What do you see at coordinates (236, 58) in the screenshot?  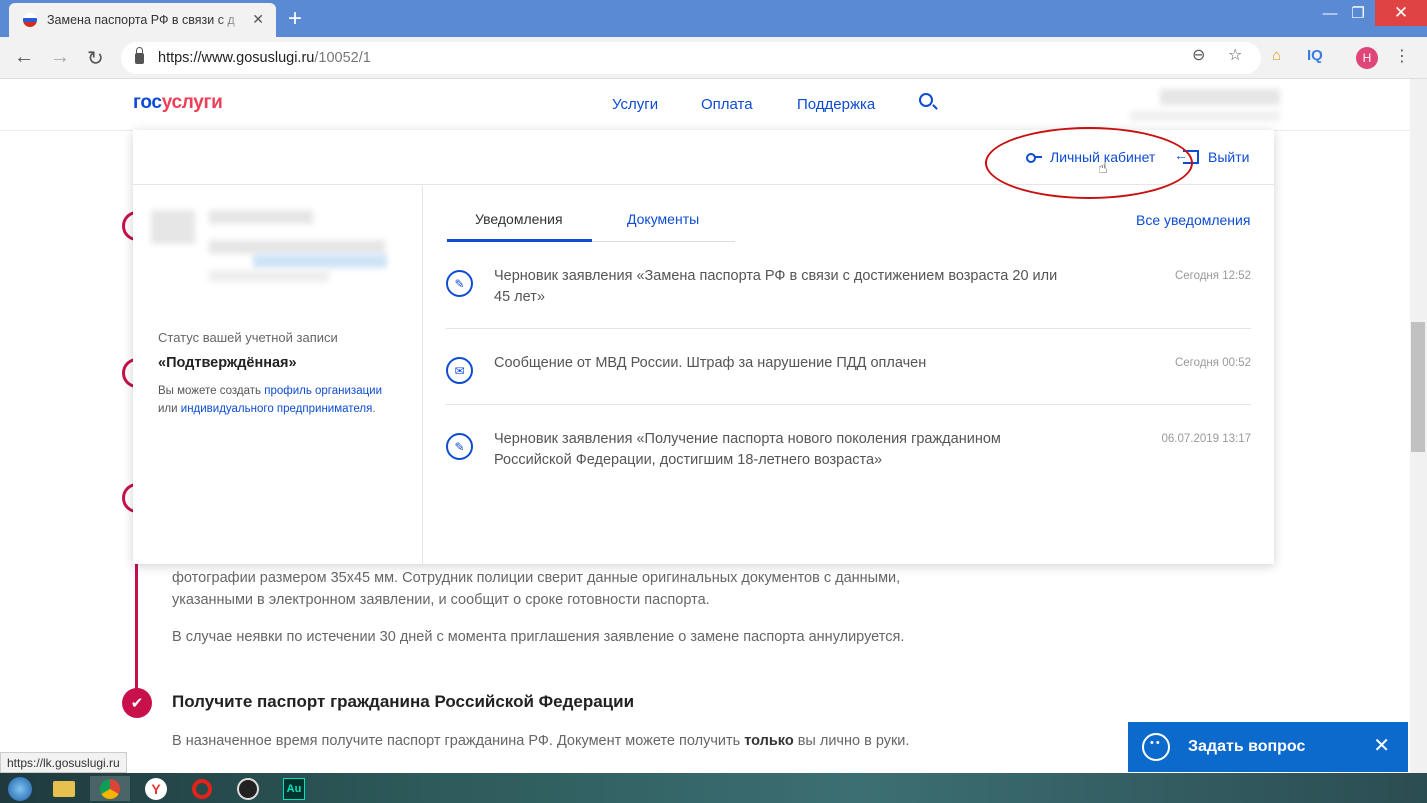 I see `url-host: https://www.gosuslugi.ru` at bounding box center [236, 58].